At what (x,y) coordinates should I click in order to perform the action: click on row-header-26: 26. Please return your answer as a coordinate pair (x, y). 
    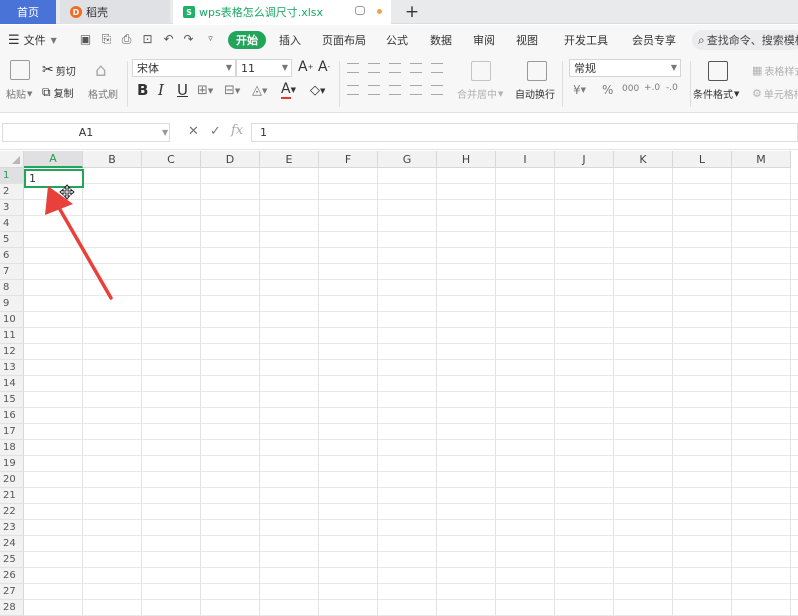
    Looking at the image, I should click on (12, 576).